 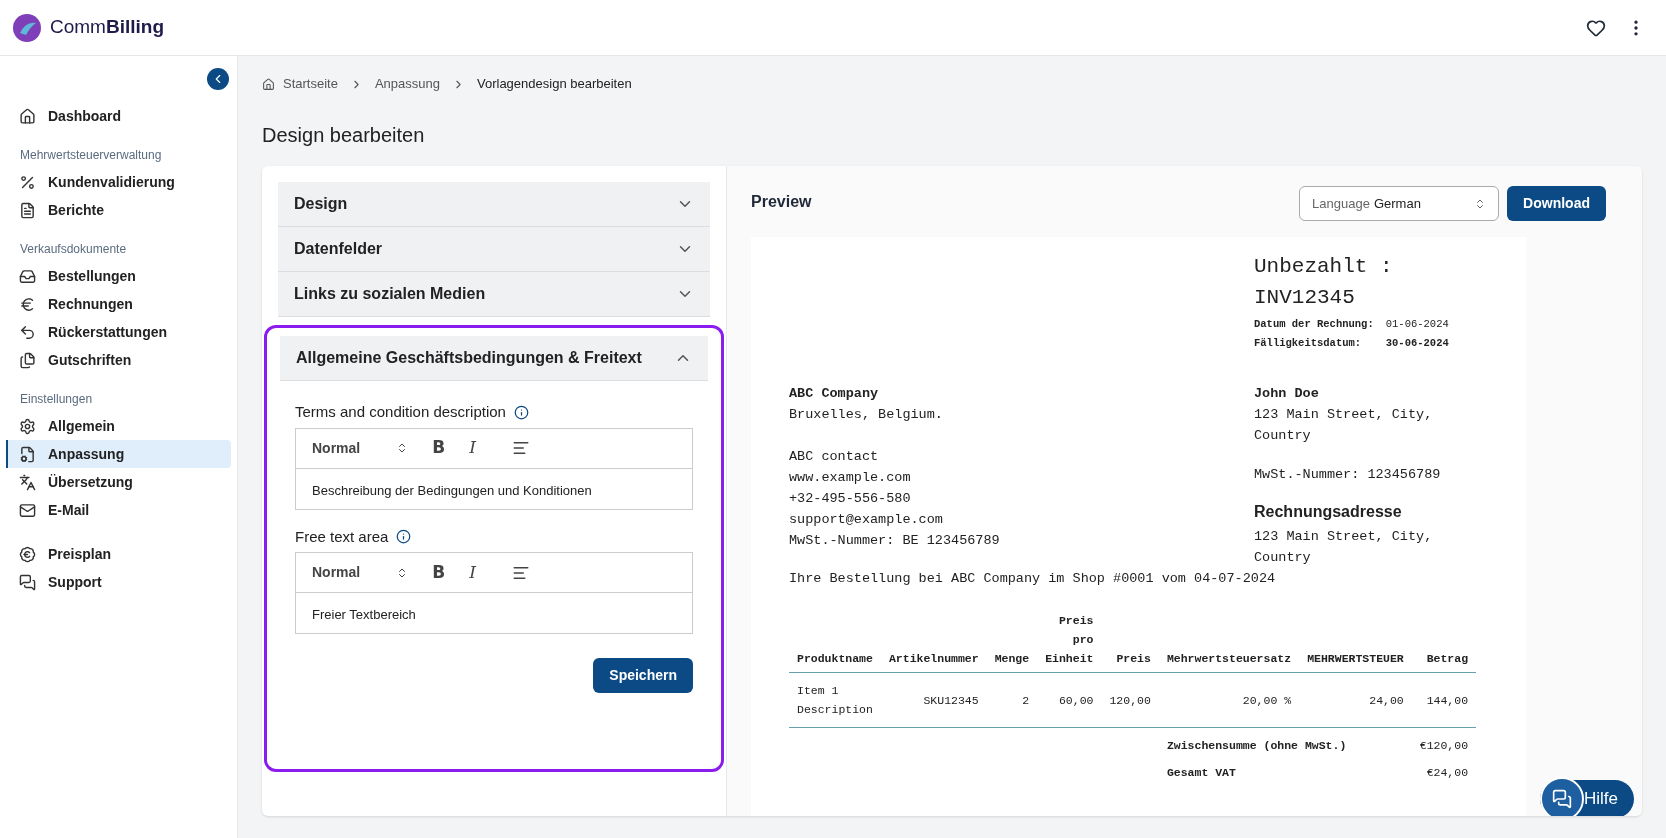 I want to click on home-icon, so click(x=268, y=84).